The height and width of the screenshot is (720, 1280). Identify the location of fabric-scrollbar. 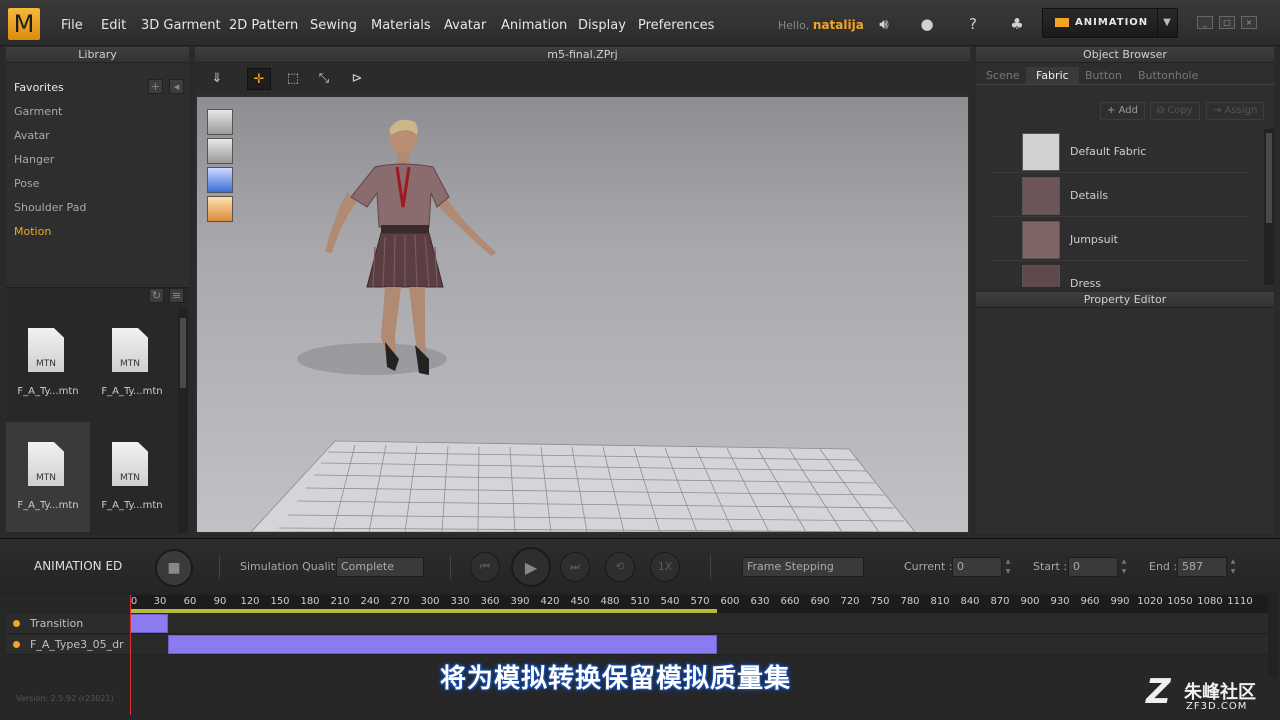
(1269, 207).